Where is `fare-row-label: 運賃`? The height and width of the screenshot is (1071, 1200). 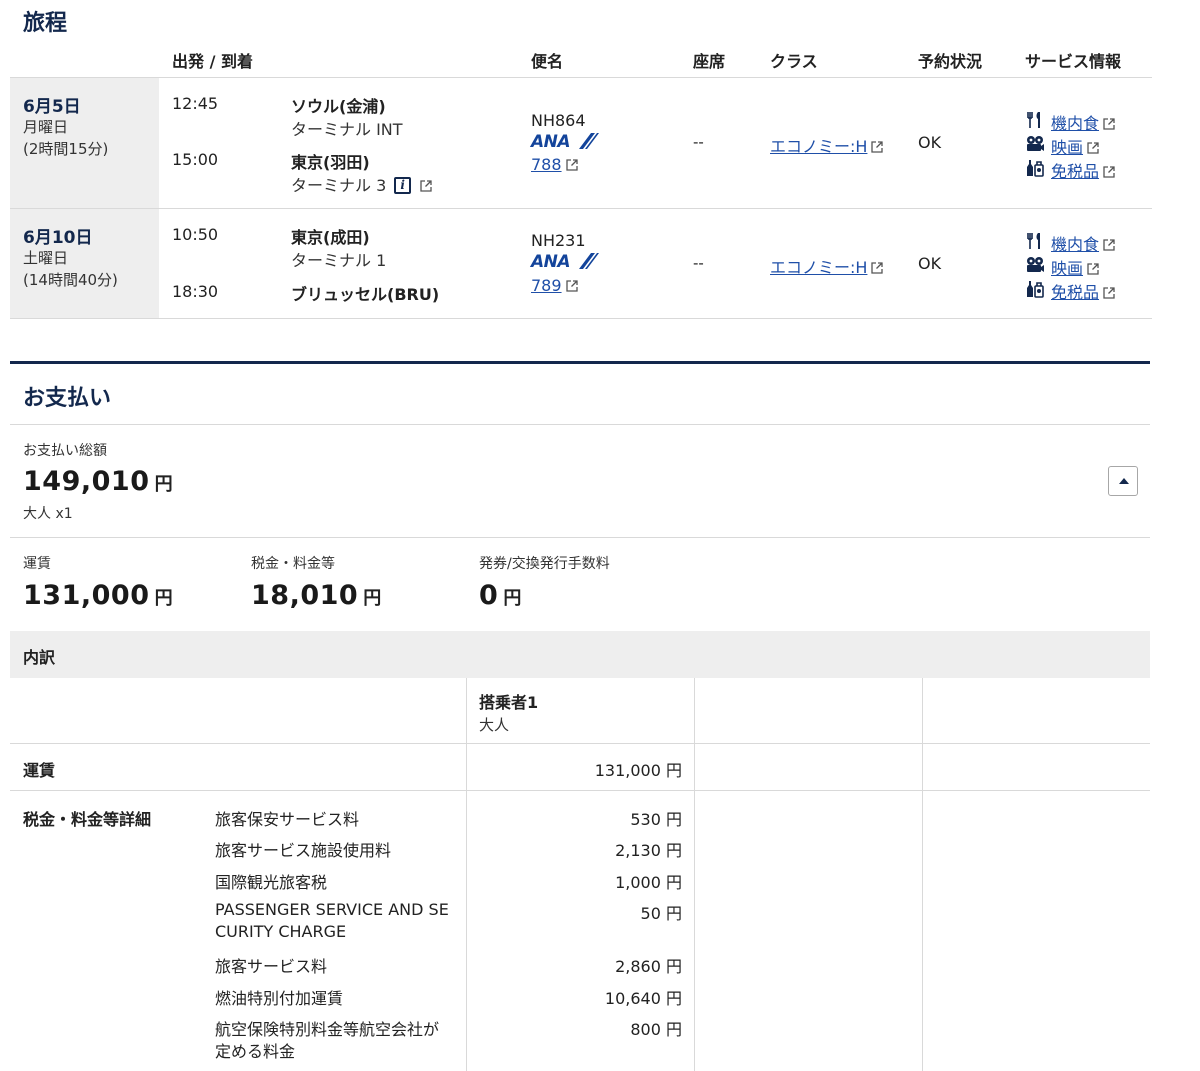
fare-row-label: 運賃 is located at coordinates (39, 770).